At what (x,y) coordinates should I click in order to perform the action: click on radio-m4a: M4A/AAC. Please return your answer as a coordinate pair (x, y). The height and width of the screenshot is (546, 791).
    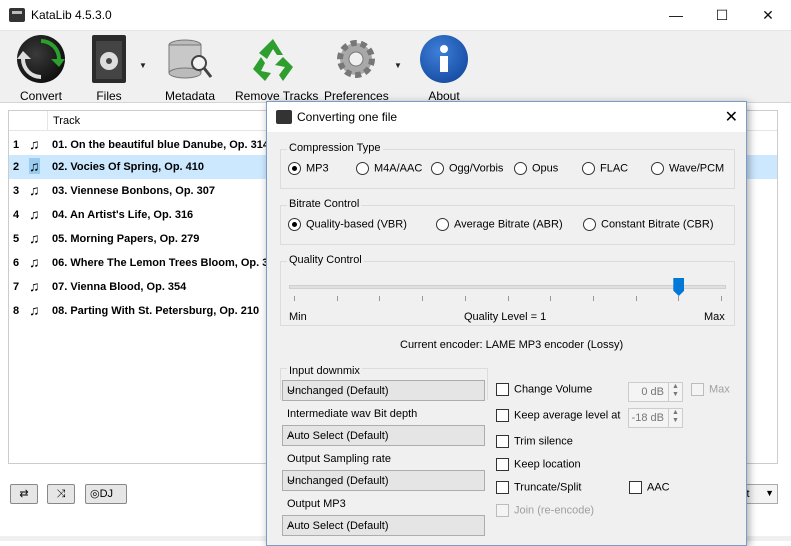
    Looking at the image, I should click on (389, 168).